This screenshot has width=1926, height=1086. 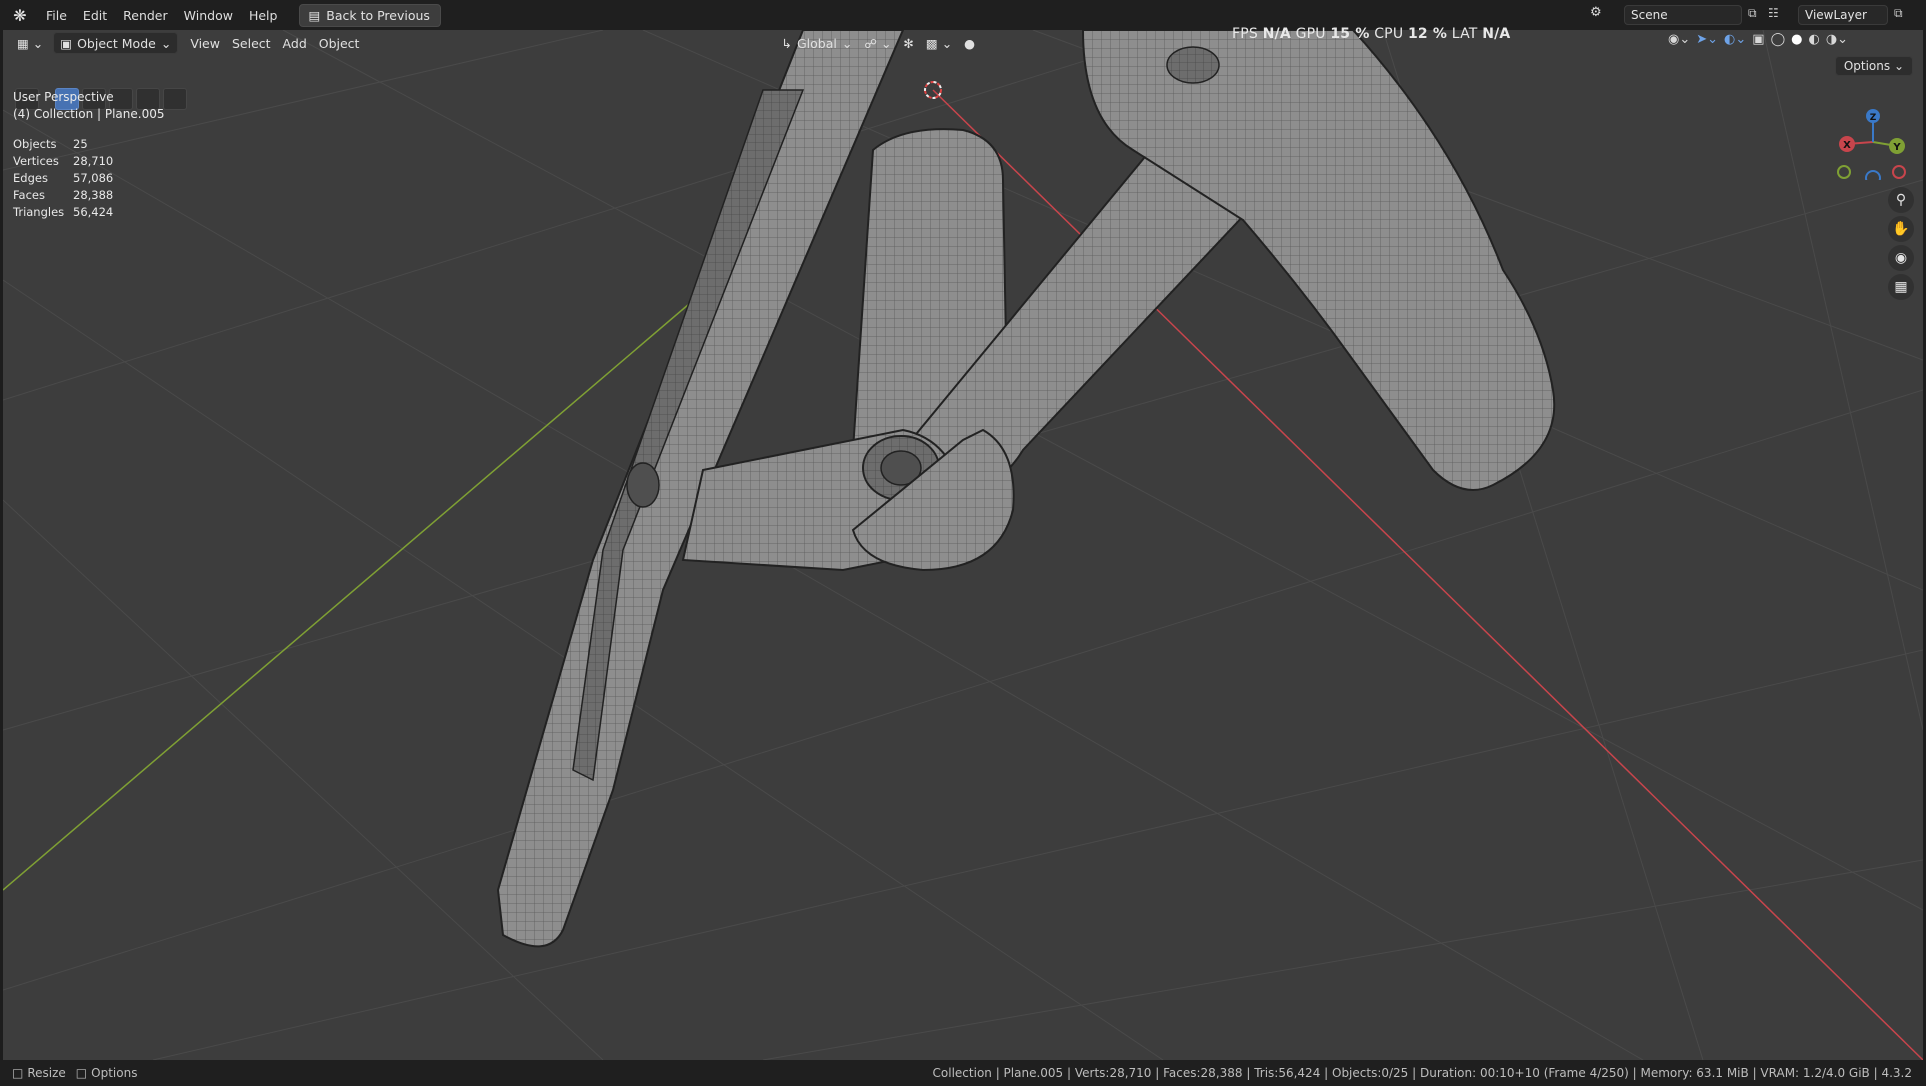 What do you see at coordinates (314, 15) in the screenshot?
I see `back-icon: ▤` at bounding box center [314, 15].